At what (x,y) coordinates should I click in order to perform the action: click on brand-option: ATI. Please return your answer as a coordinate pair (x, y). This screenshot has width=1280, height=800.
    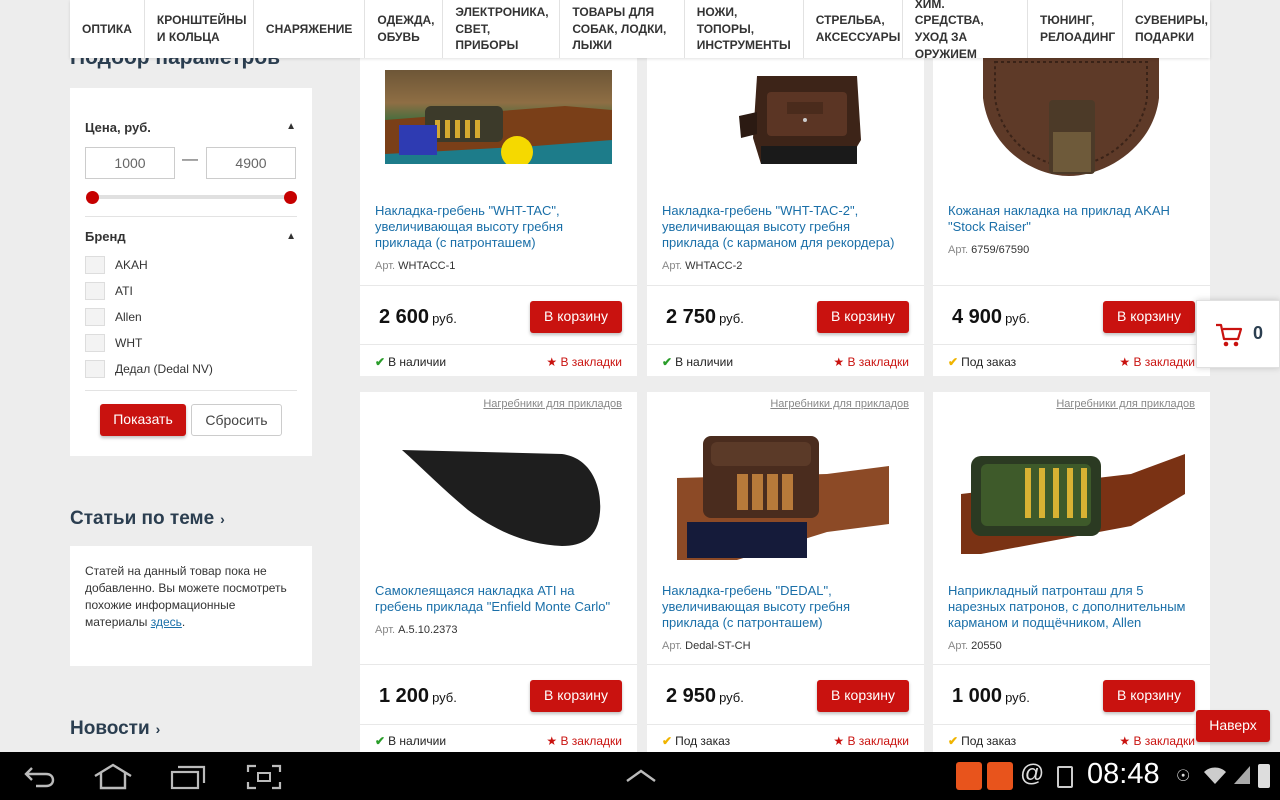
    Looking at the image, I should click on (109, 291).